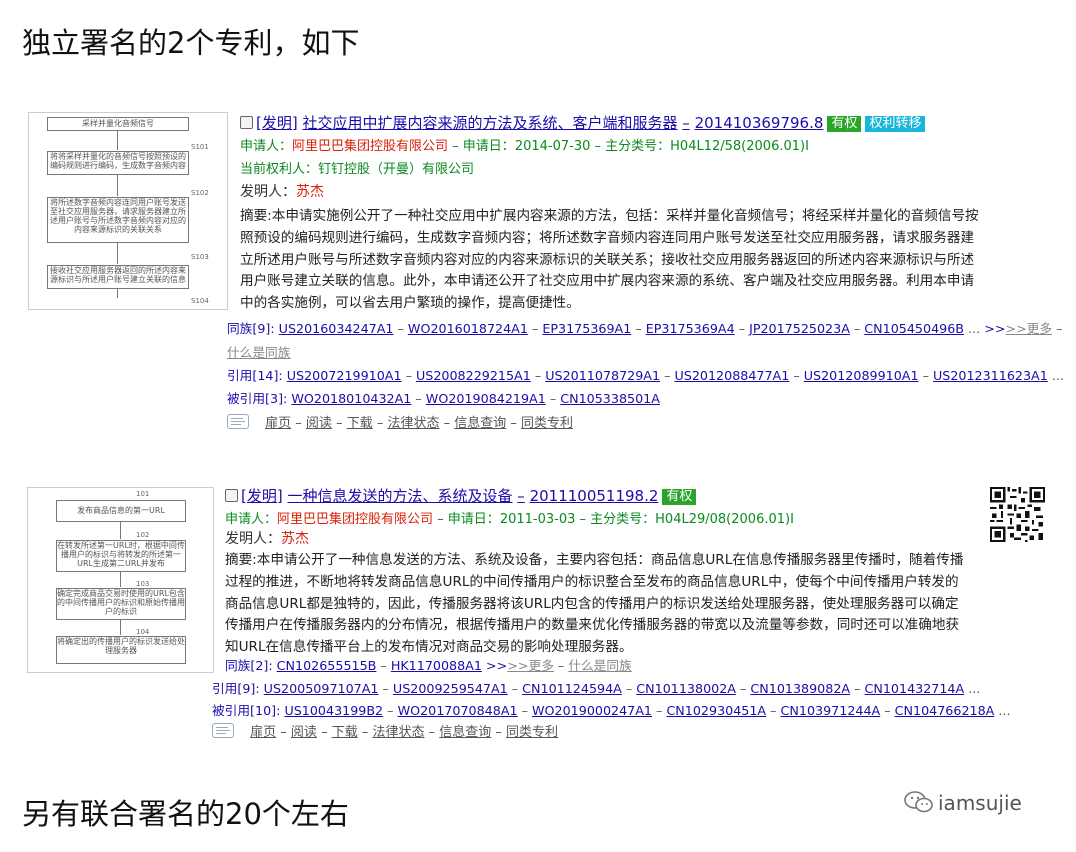 This screenshot has width=1076, height=852. What do you see at coordinates (410, 303) in the screenshot?
I see `abstract-line: 中的各实施例，可以省去用户繁琐的操作，提高便捷性。` at bounding box center [410, 303].